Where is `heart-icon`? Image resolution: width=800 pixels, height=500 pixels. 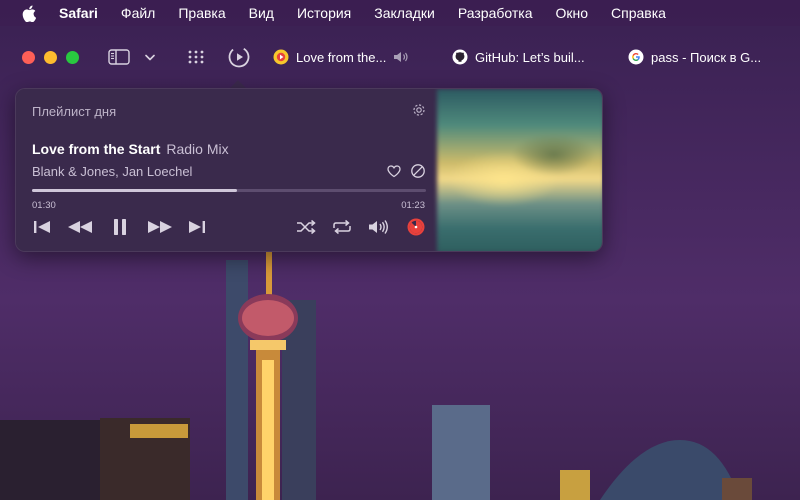
heart-icon is located at coordinates (394, 171).